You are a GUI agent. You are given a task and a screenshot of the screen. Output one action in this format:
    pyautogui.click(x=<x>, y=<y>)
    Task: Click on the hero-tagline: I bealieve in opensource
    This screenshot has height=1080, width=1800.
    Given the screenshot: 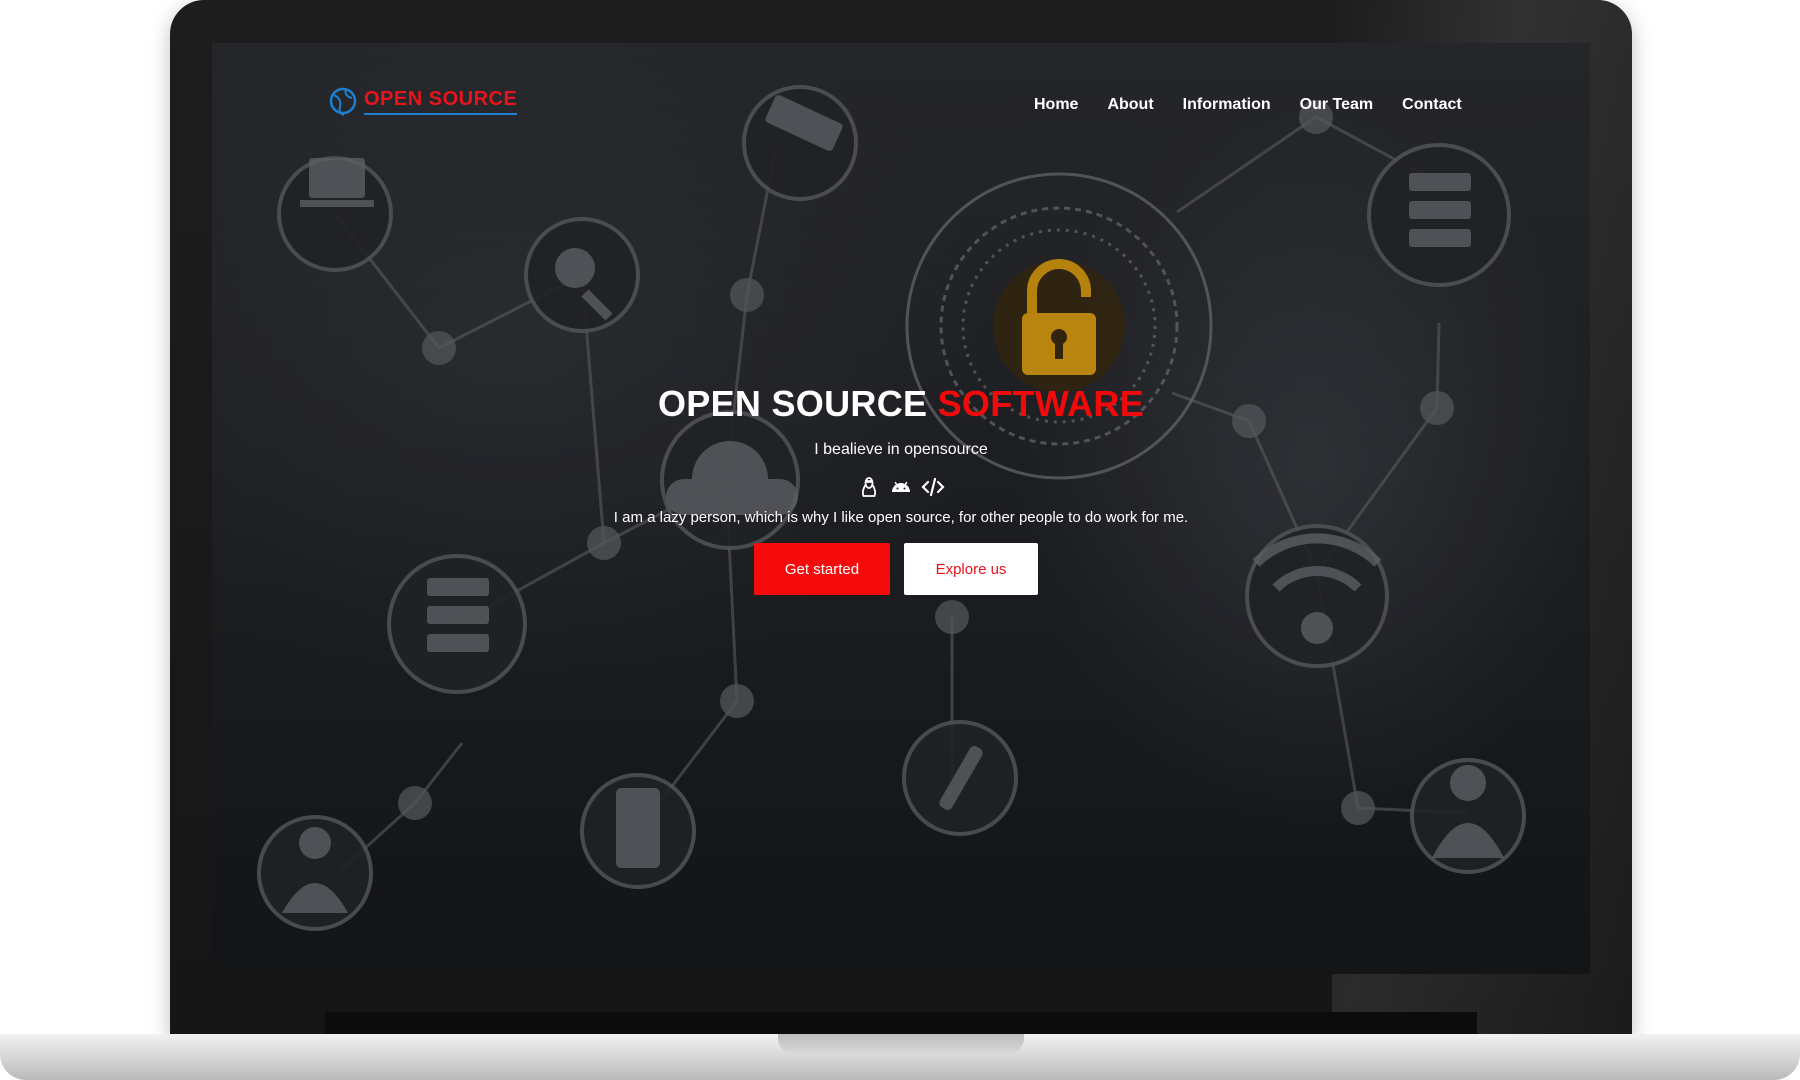 What is the action you would take?
    pyautogui.click(x=901, y=449)
    